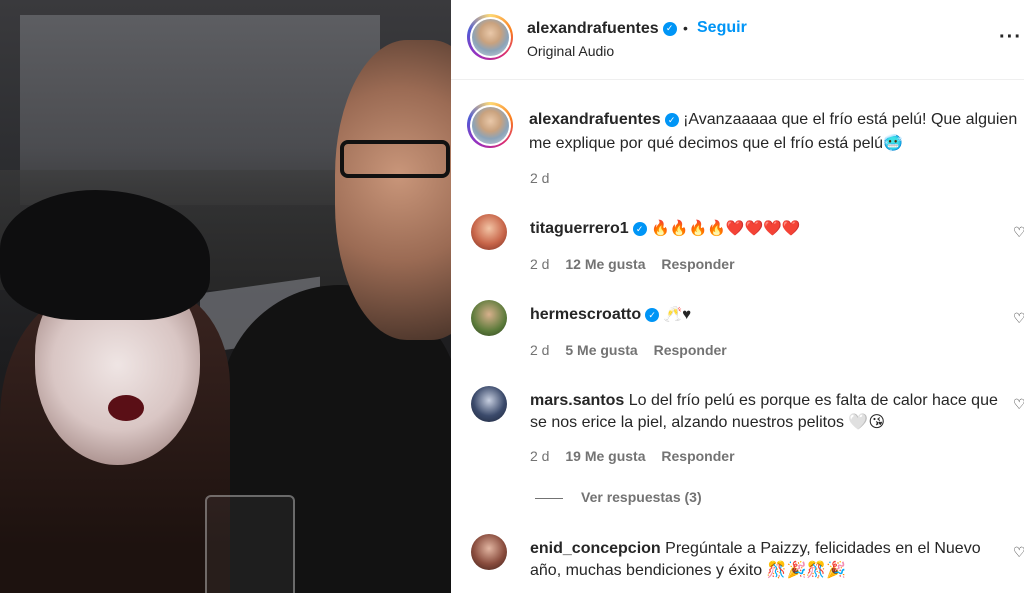  Describe the element at coordinates (618, 497) in the screenshot. I see `view-replies-button: Ver respuestas (3)` at that location.